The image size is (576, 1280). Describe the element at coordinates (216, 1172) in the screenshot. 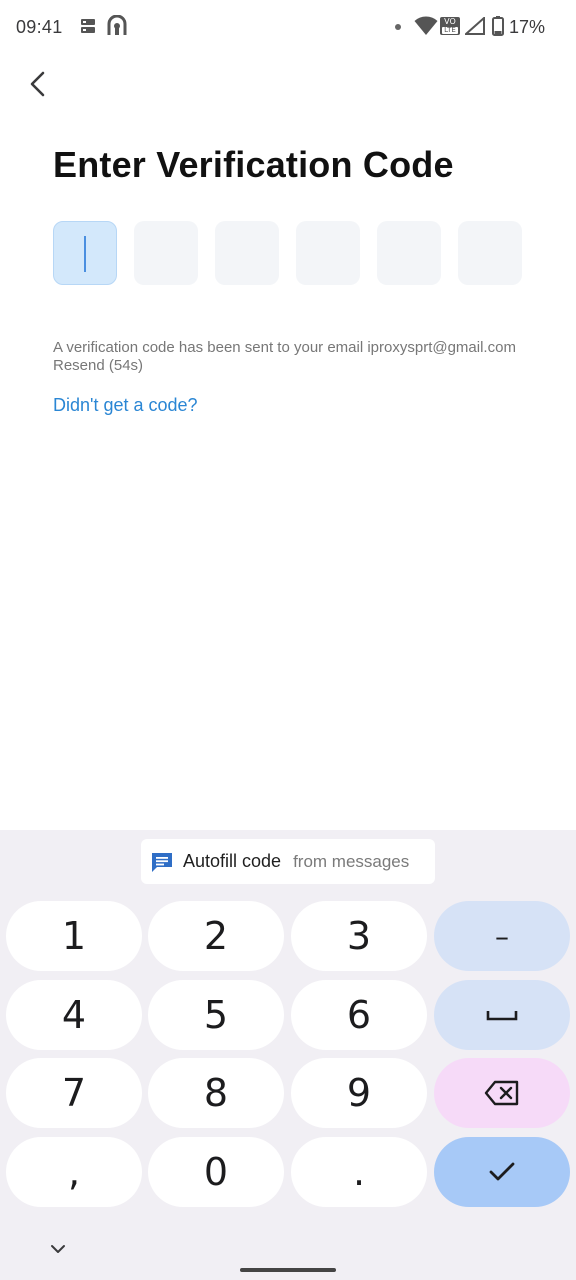

I see `key-0: 0` at that location.